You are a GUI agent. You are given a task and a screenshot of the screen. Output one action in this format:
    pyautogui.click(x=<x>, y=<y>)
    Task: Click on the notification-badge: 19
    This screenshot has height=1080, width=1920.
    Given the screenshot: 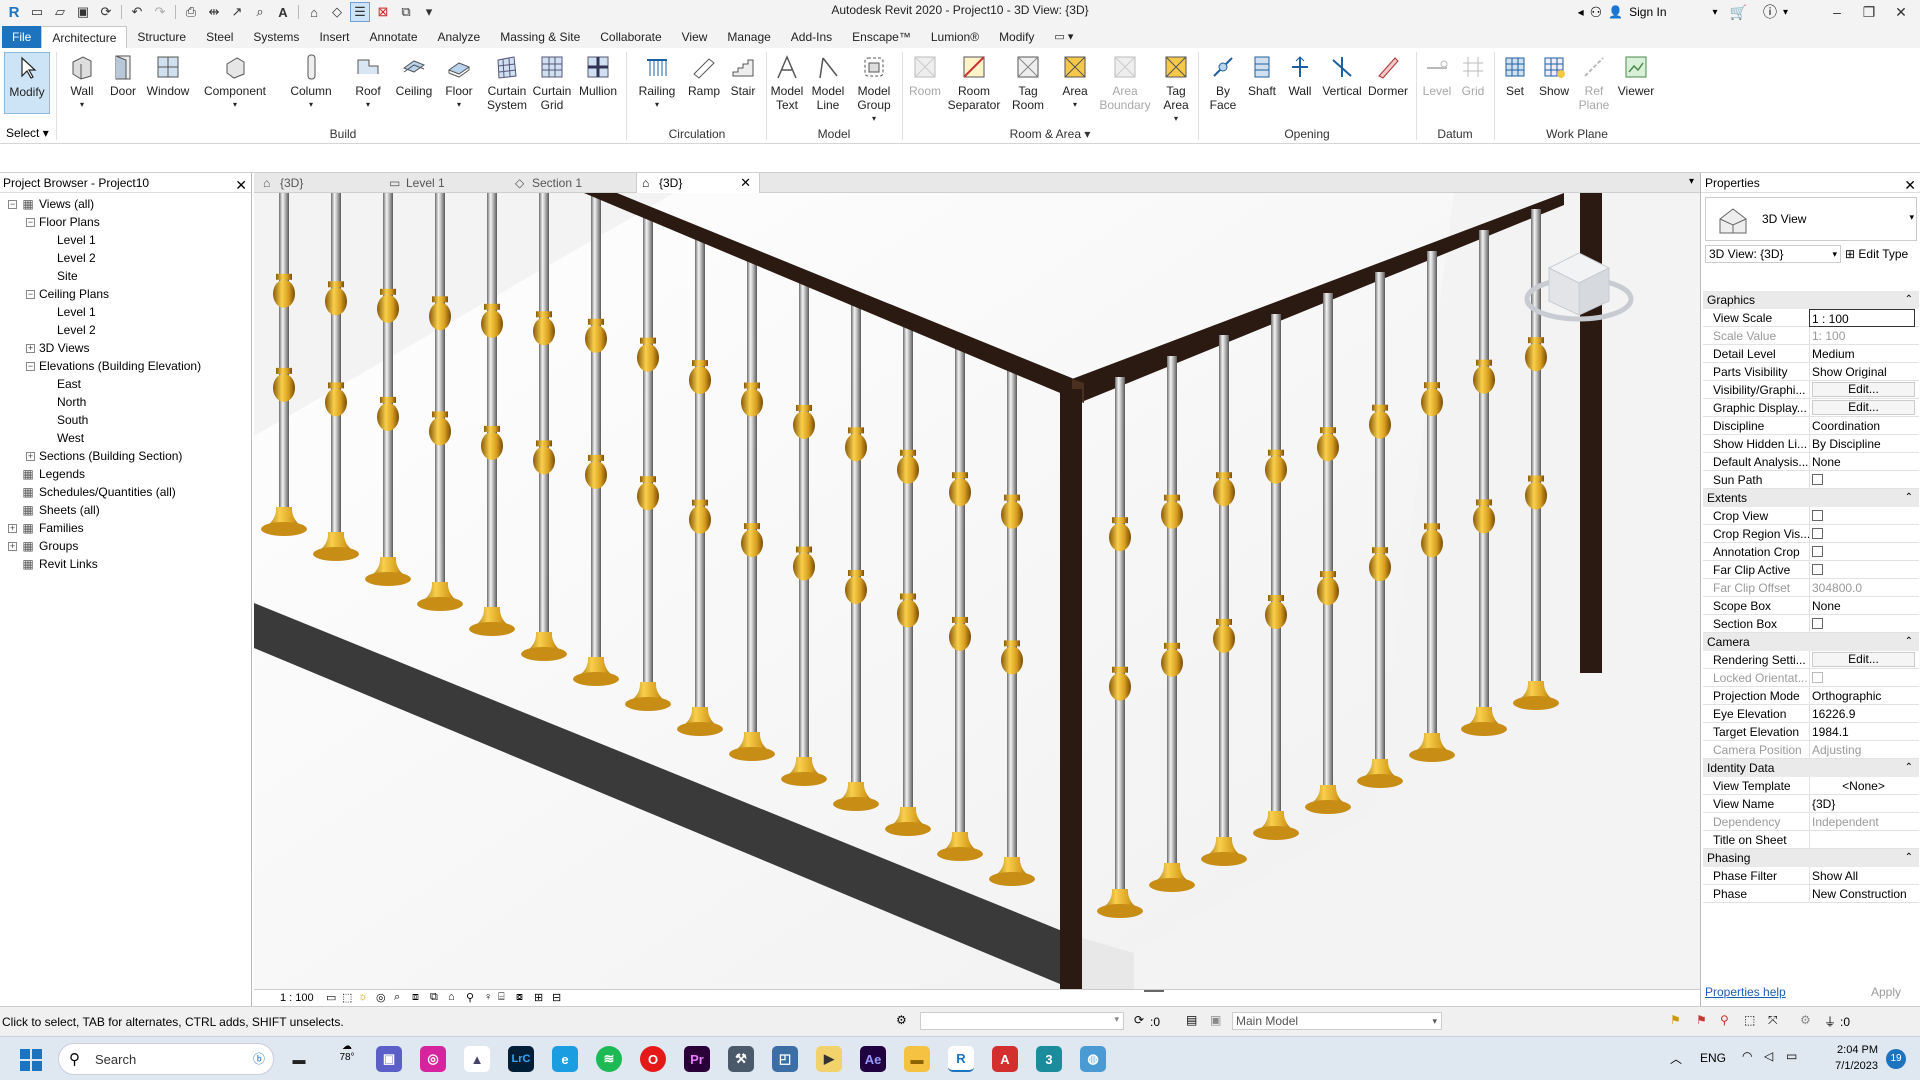 What is the action you would take?
    pyautogui.click(x=1896, y=1059)
    